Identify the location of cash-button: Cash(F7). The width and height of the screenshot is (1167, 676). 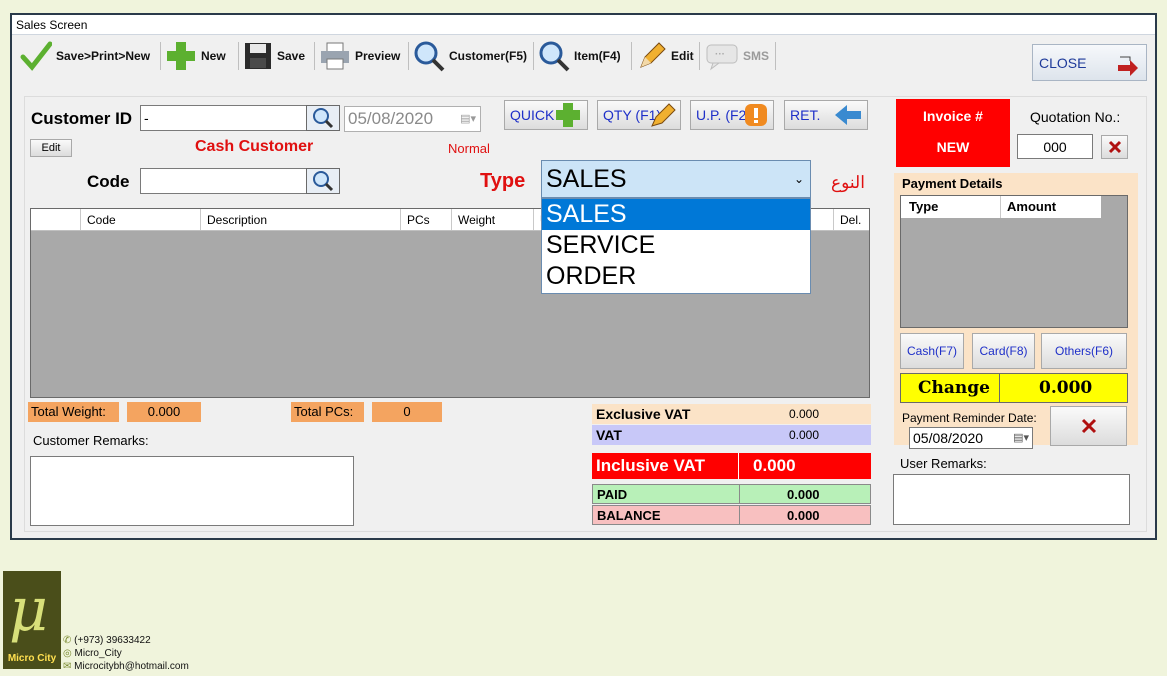
(932, 351).